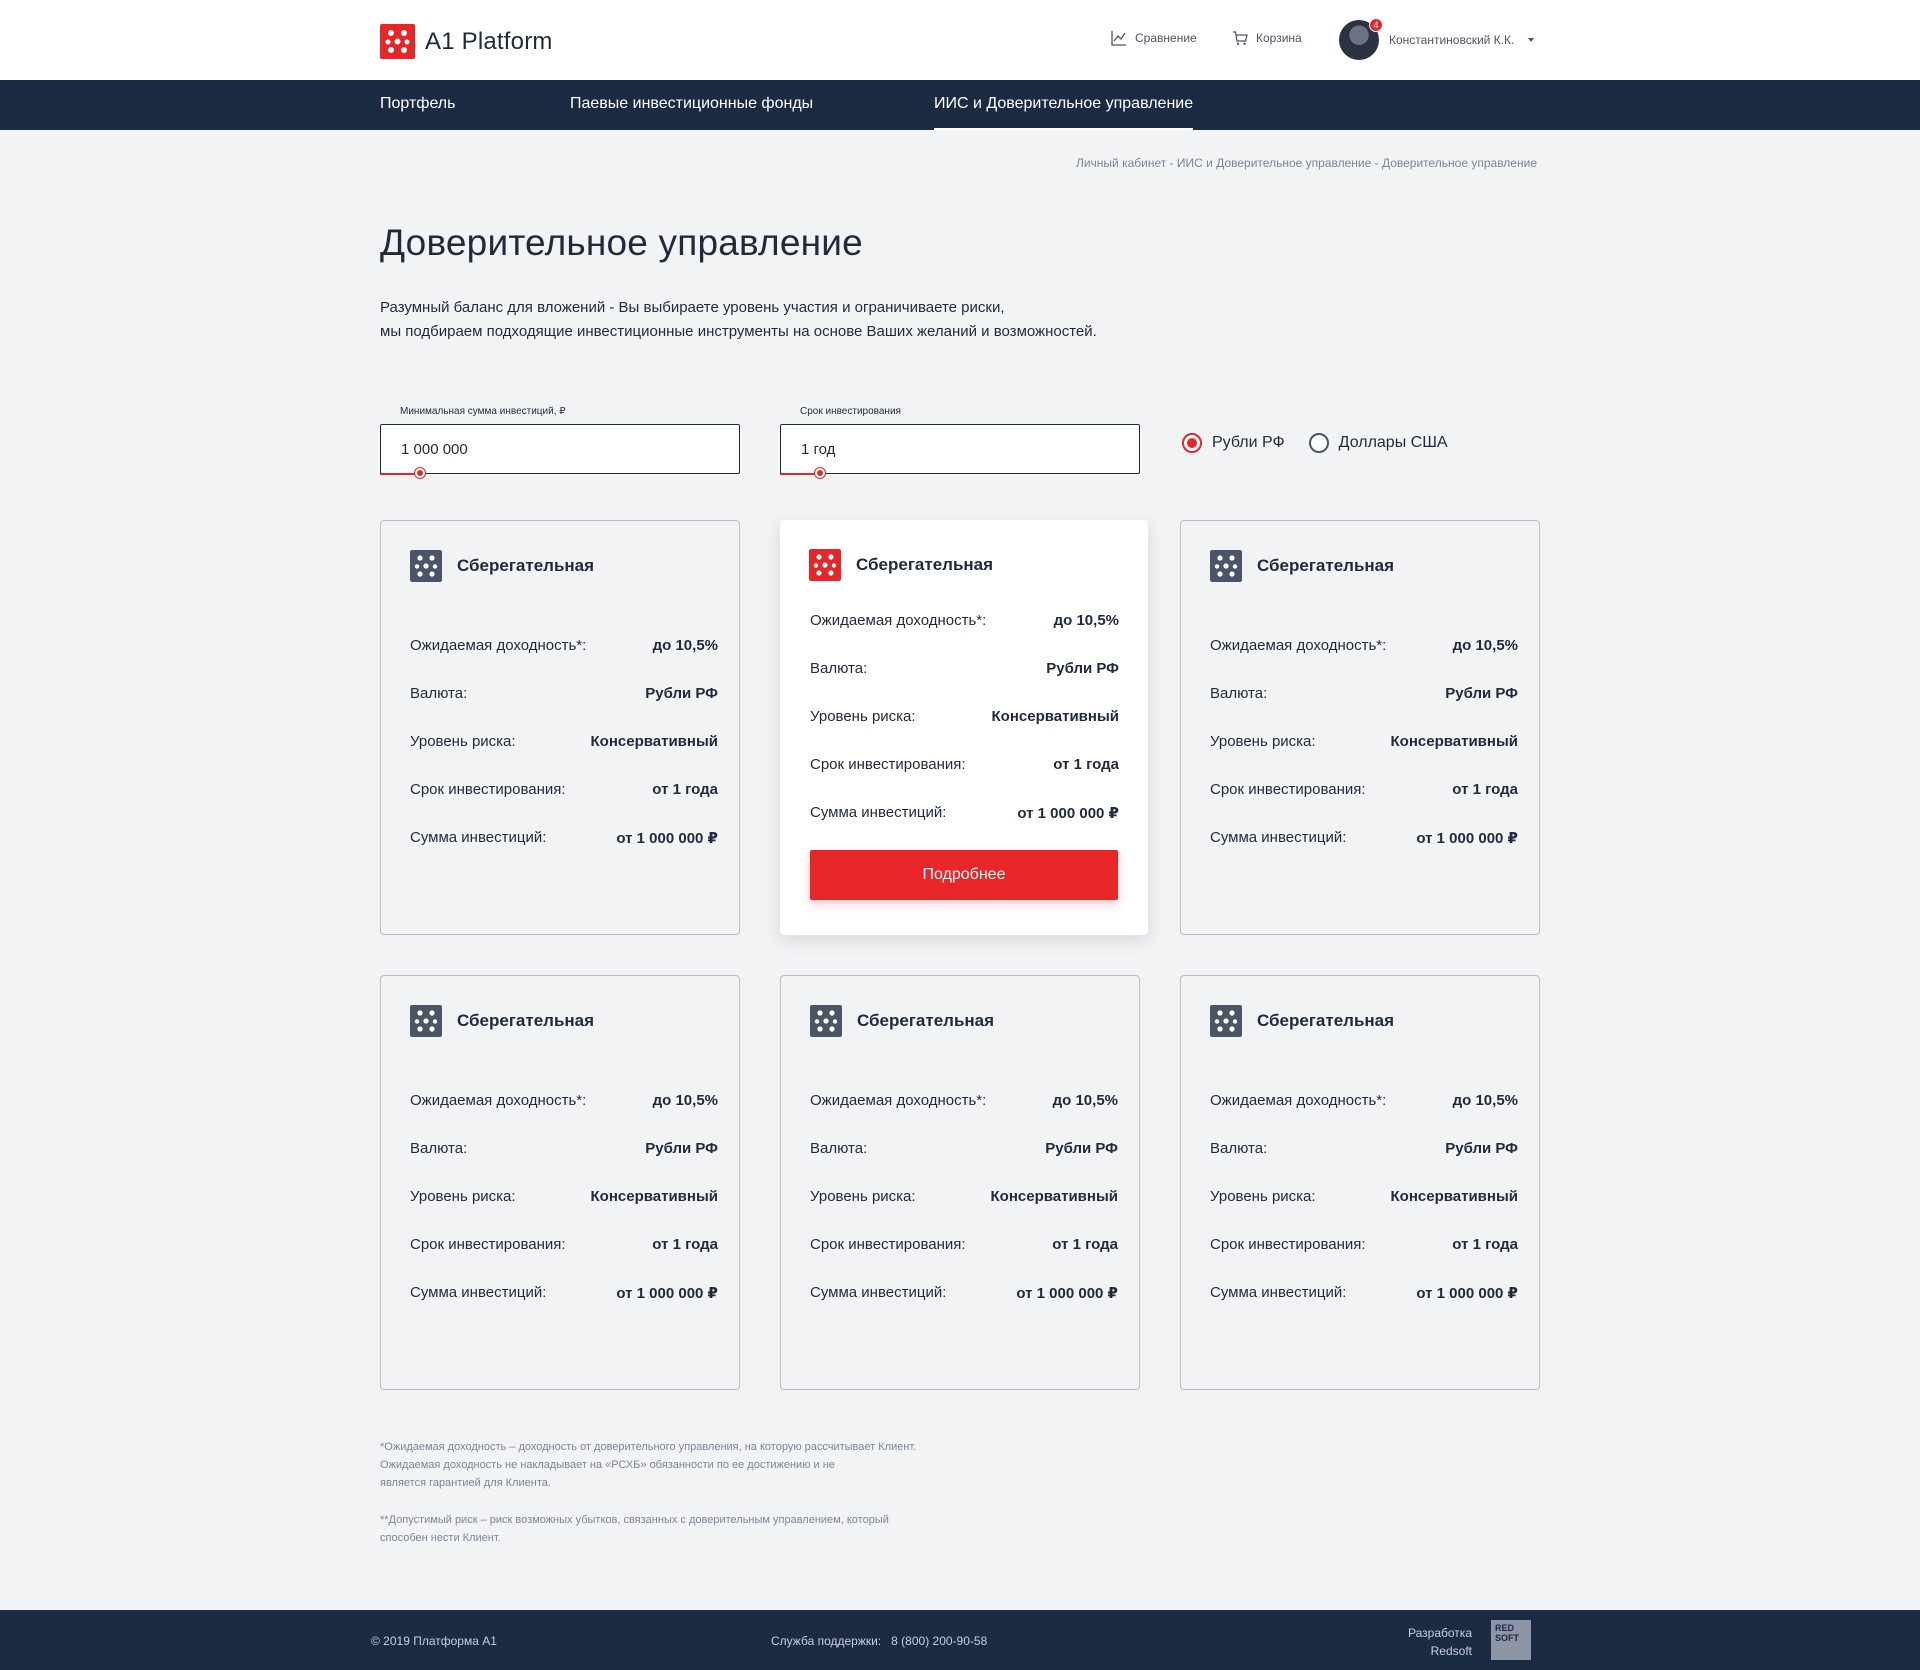  Describe the element at coordinates (1511, 1640) in the screenshot. I see `redsoft-logo: RED SOFT` at that location.